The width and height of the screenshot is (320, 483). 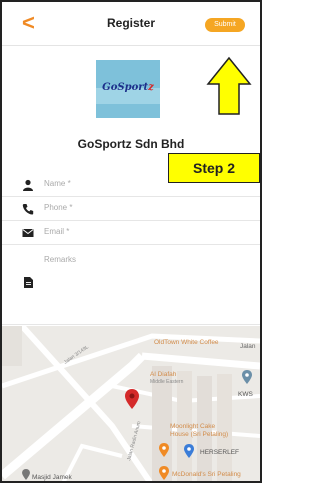 I want to click on map-label-kws: KWS, so click(x=245, y=394).